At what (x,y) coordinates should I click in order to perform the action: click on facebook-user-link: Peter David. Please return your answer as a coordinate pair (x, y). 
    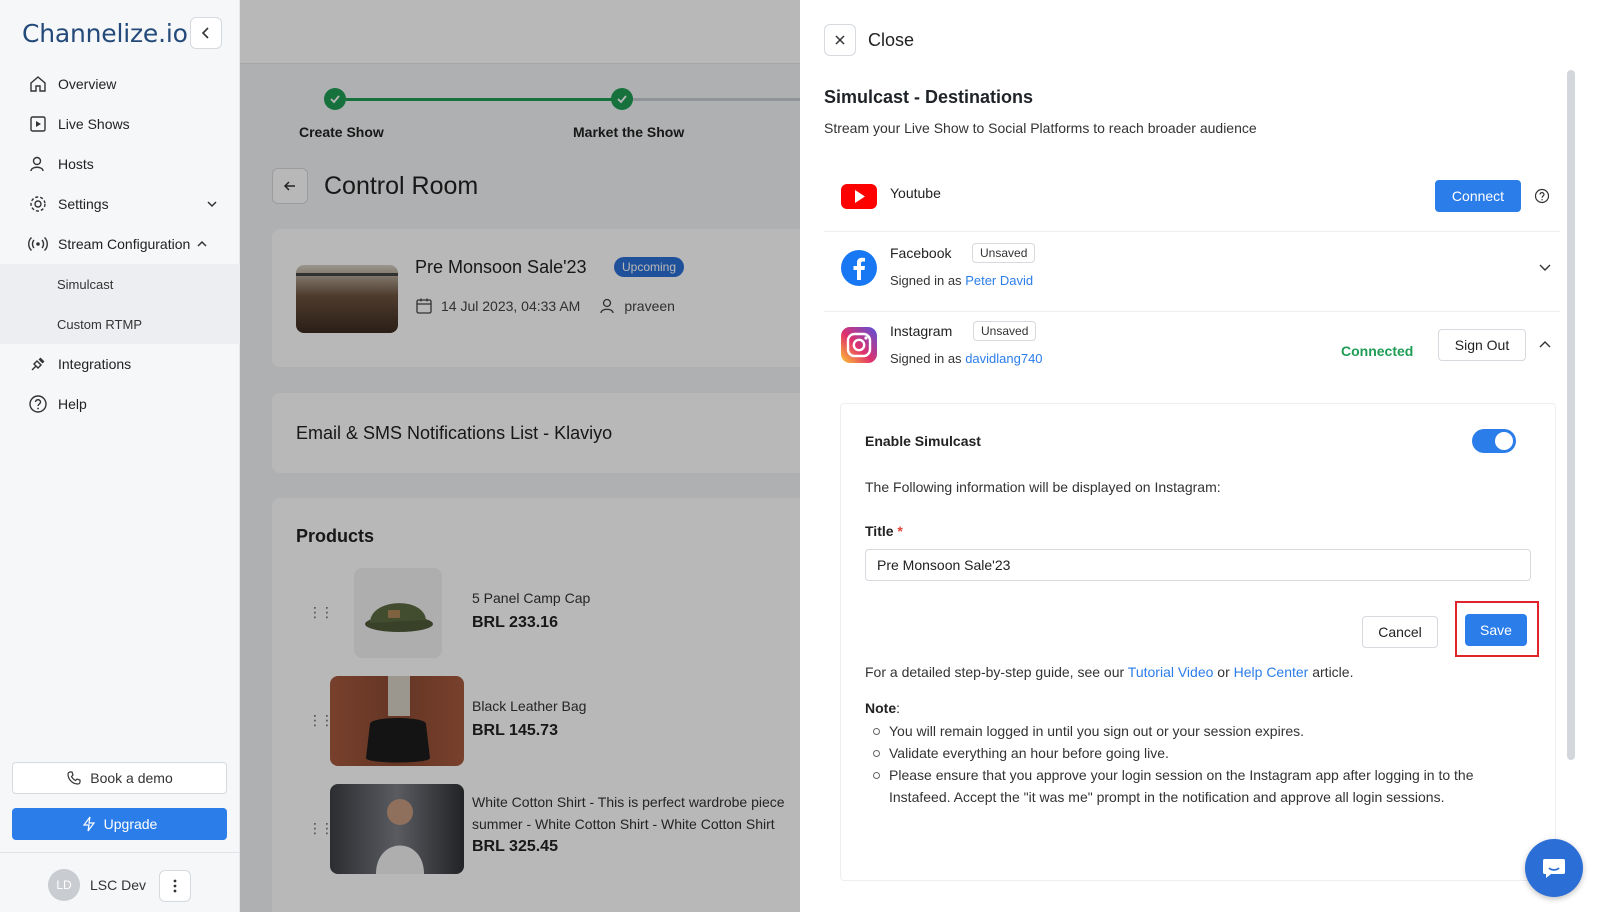
    Looking at the image, I should click on (999, 280).